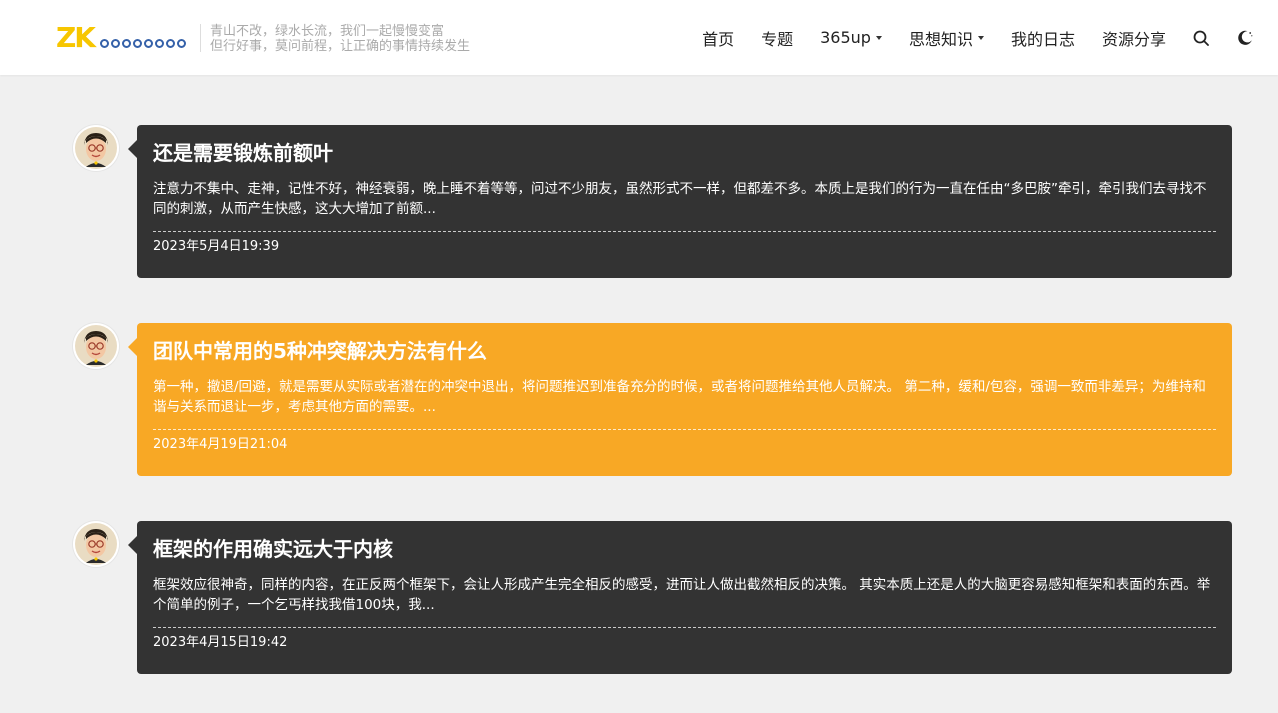  I want to click on post-title: 团队中常用的5种冲突解决方法有什么, so click(684, 351).